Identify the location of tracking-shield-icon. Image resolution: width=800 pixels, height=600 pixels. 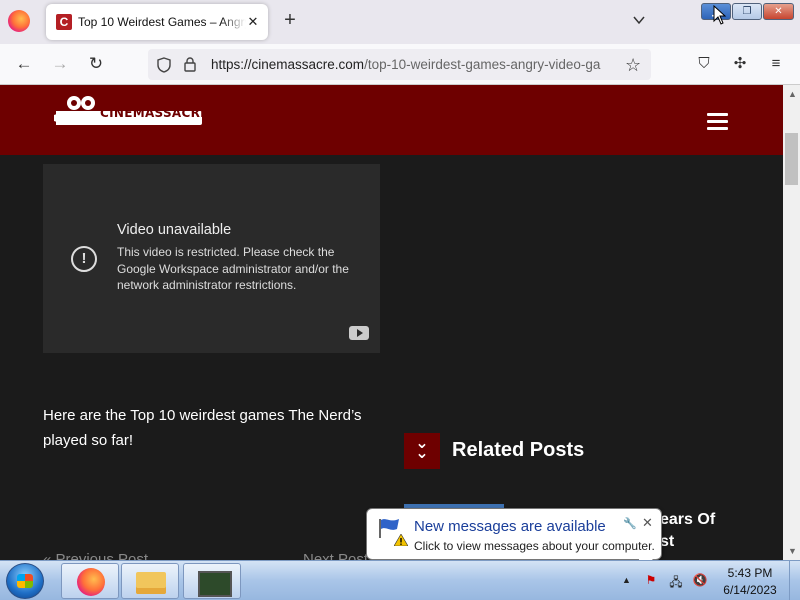
(164, 65).